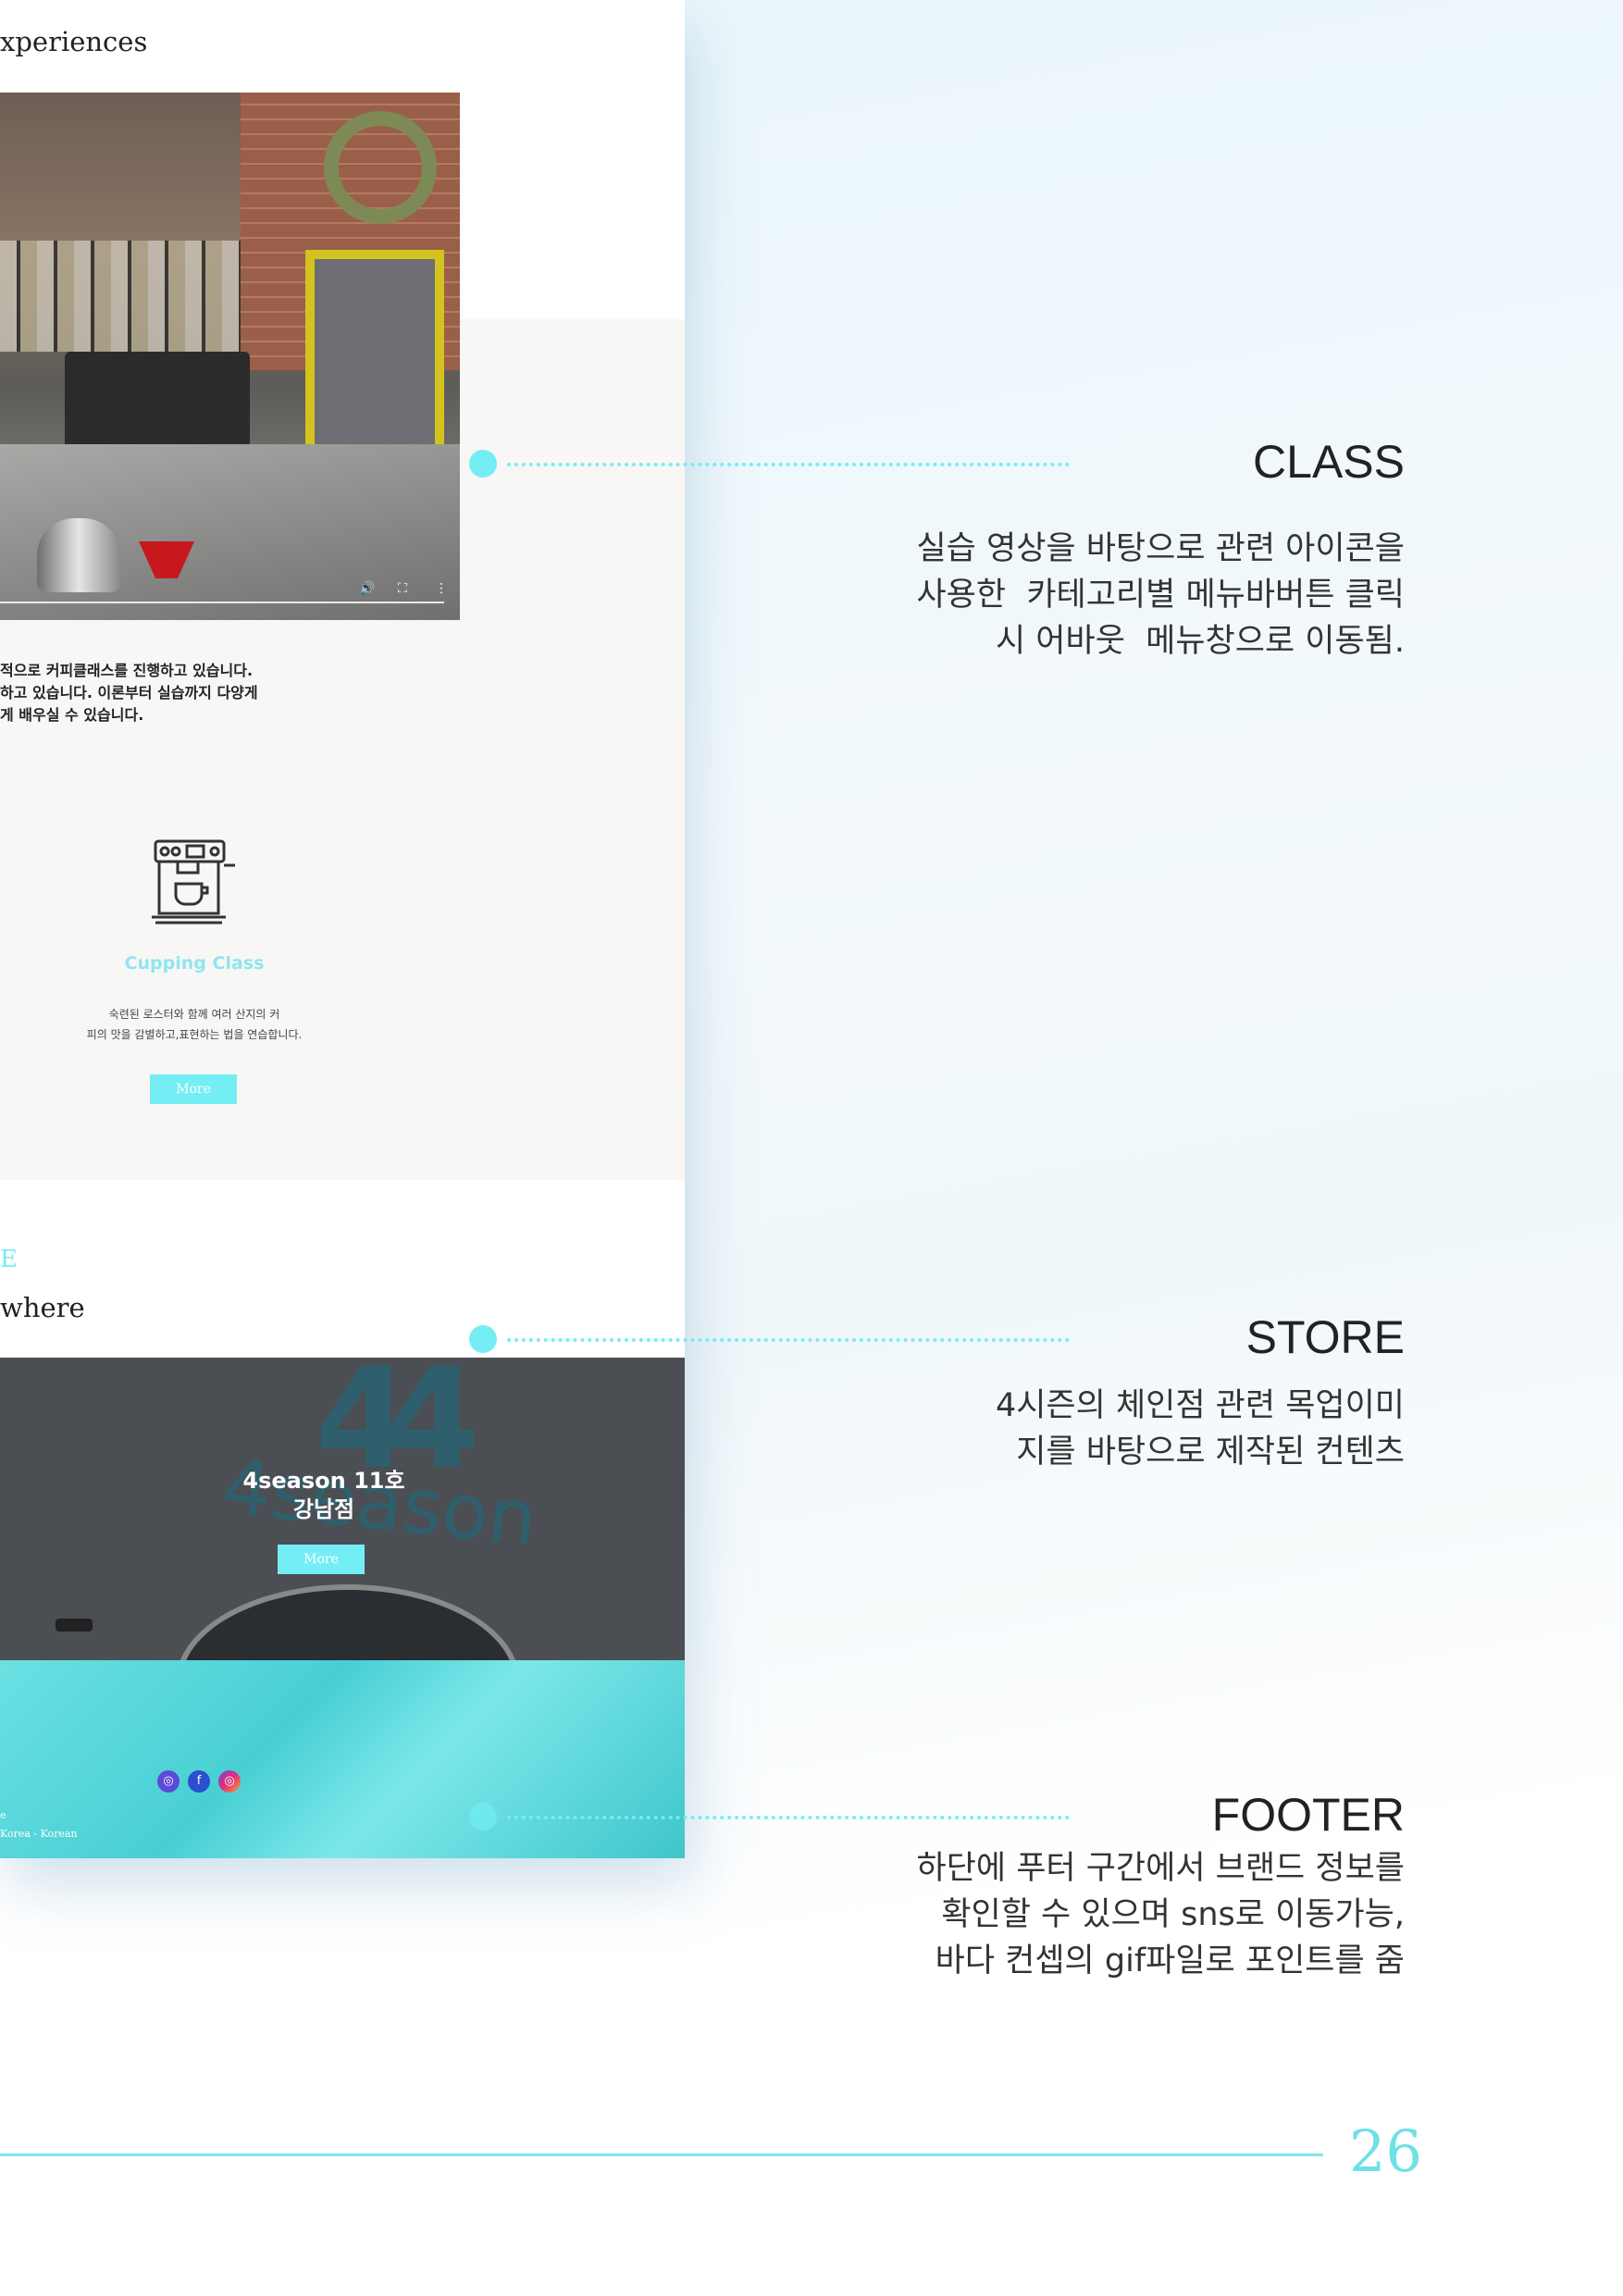  Describe the element at coordinates (483, 464) in the screenshot. I see `class-connector-dot` at that location.